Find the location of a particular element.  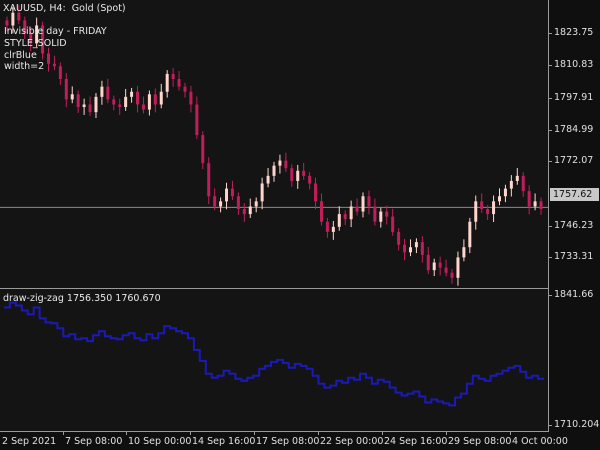

param-line-2: STYLE_SOLID is located at coordinates (35, 43).